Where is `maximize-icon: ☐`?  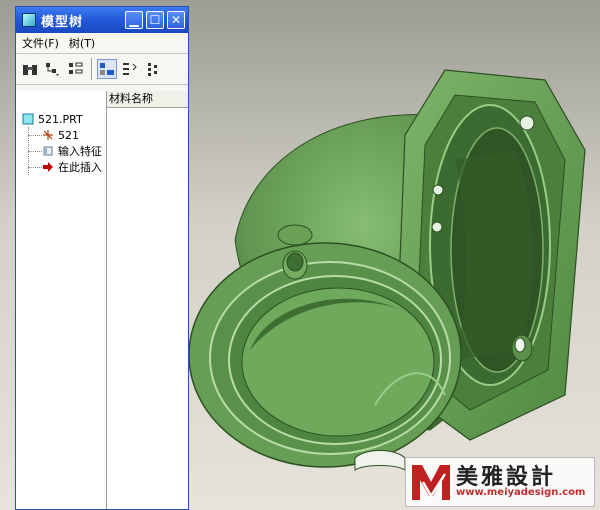 maximize-icon: ☐ is located at coordinates (155, 20).